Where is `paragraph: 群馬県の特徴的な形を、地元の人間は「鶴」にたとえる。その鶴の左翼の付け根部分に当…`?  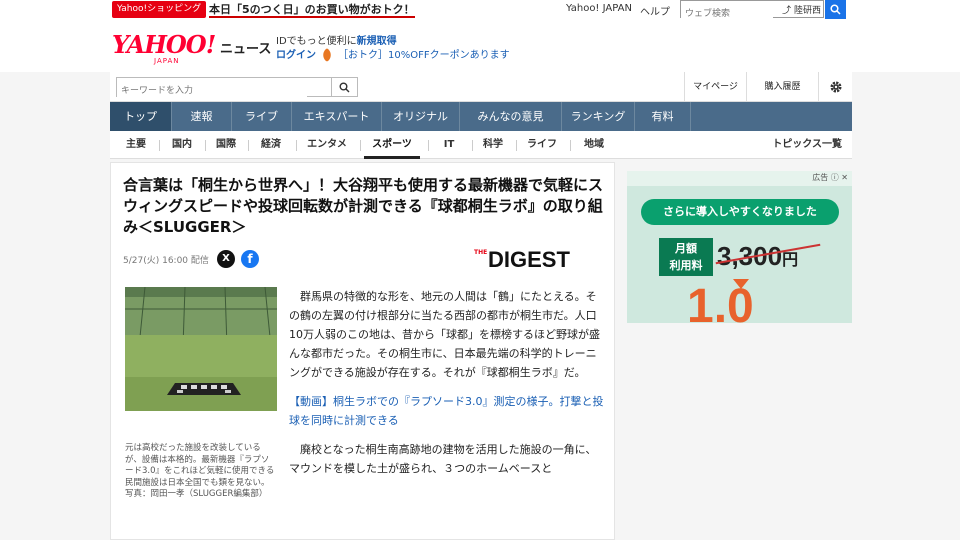
paragraph: 群馬県の特徴的な形を、地元の人間は「鶴」にたとえる。その鶴の左翼の付け根部分に当… is located at coordinates (444, 334).